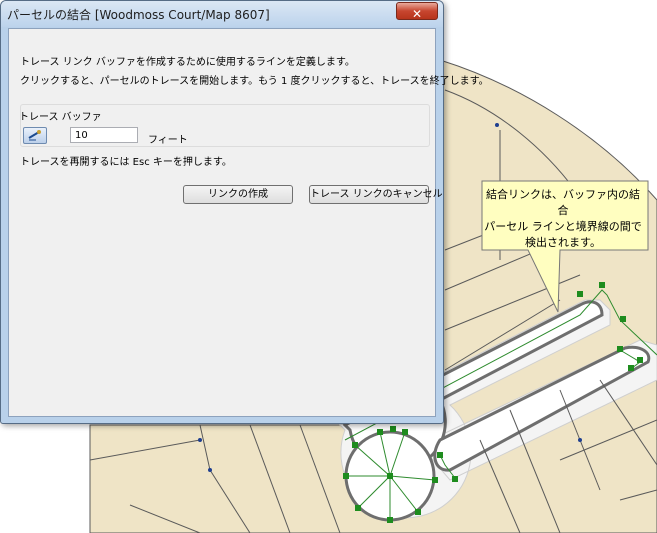  Describe the element at coordinates (138, 15) in the screenshot. I see `window-title: パーセルの結合 [Woodmoss Court/Map 8607]` at that location.